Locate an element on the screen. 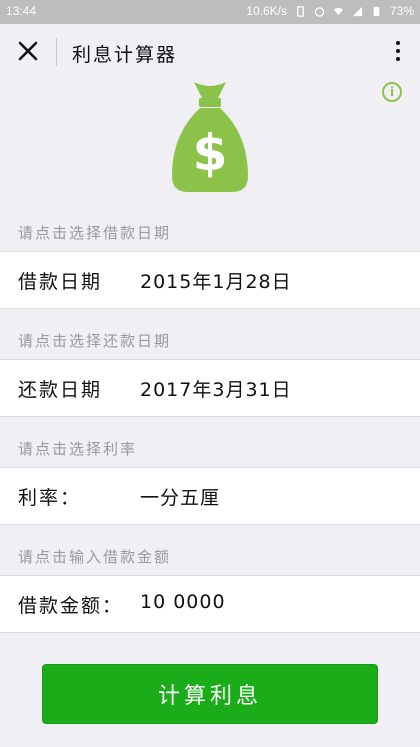  loan-date-value: 2015年1月28日 is located at coordinates (216, 282).